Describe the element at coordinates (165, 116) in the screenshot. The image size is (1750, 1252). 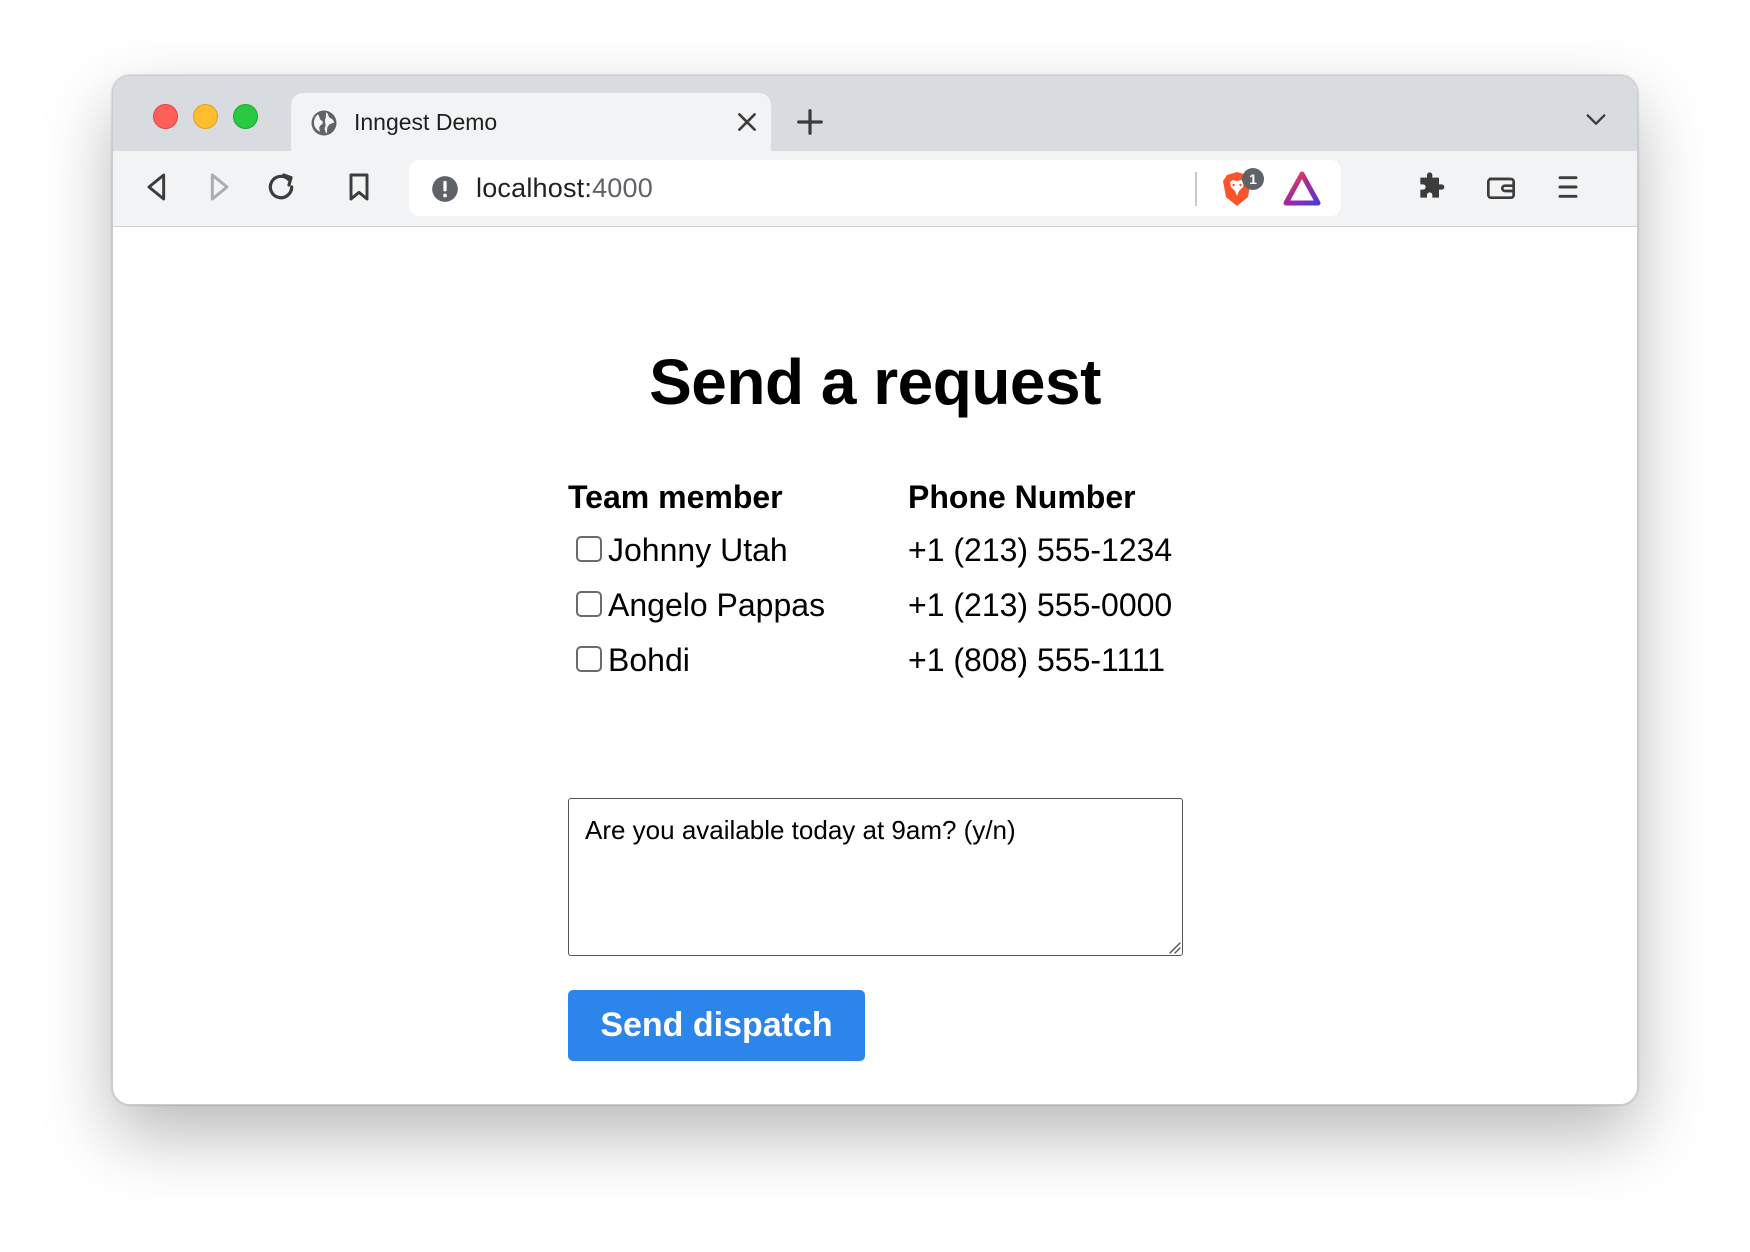
I see `close-window-button` at that location.